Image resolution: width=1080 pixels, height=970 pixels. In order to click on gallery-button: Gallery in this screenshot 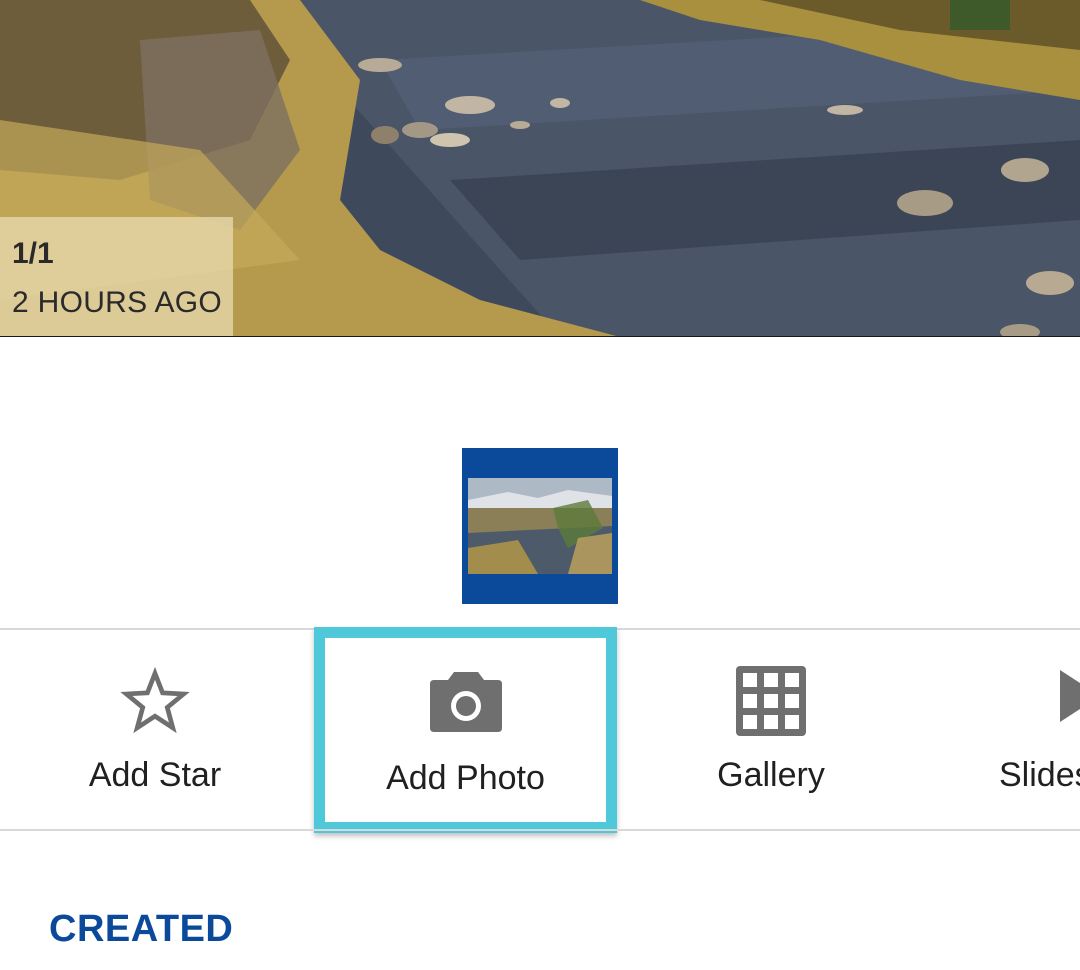, I will do `click(771, 729)`.